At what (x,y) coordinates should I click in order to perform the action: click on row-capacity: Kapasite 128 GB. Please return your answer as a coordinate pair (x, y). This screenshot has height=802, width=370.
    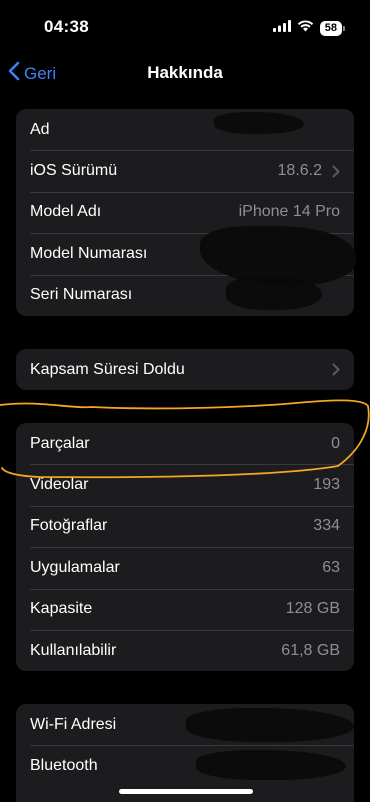
    Looking at the image, I should click on (185, 609).